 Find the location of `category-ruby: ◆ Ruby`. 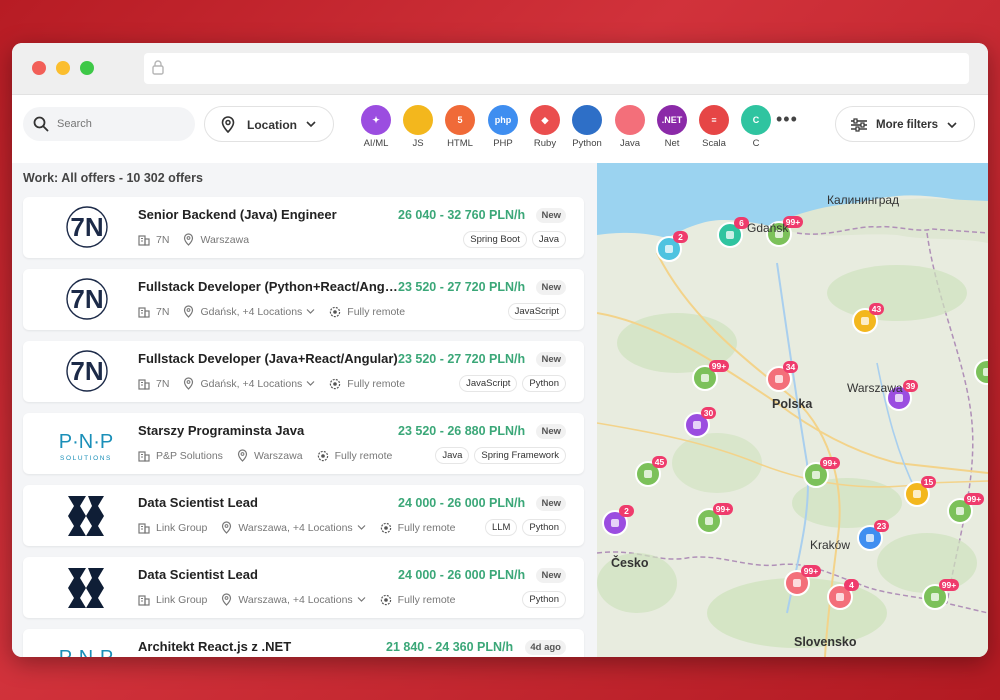

category-ruby: ◆ Ruby is located at coordinates (545, 127).